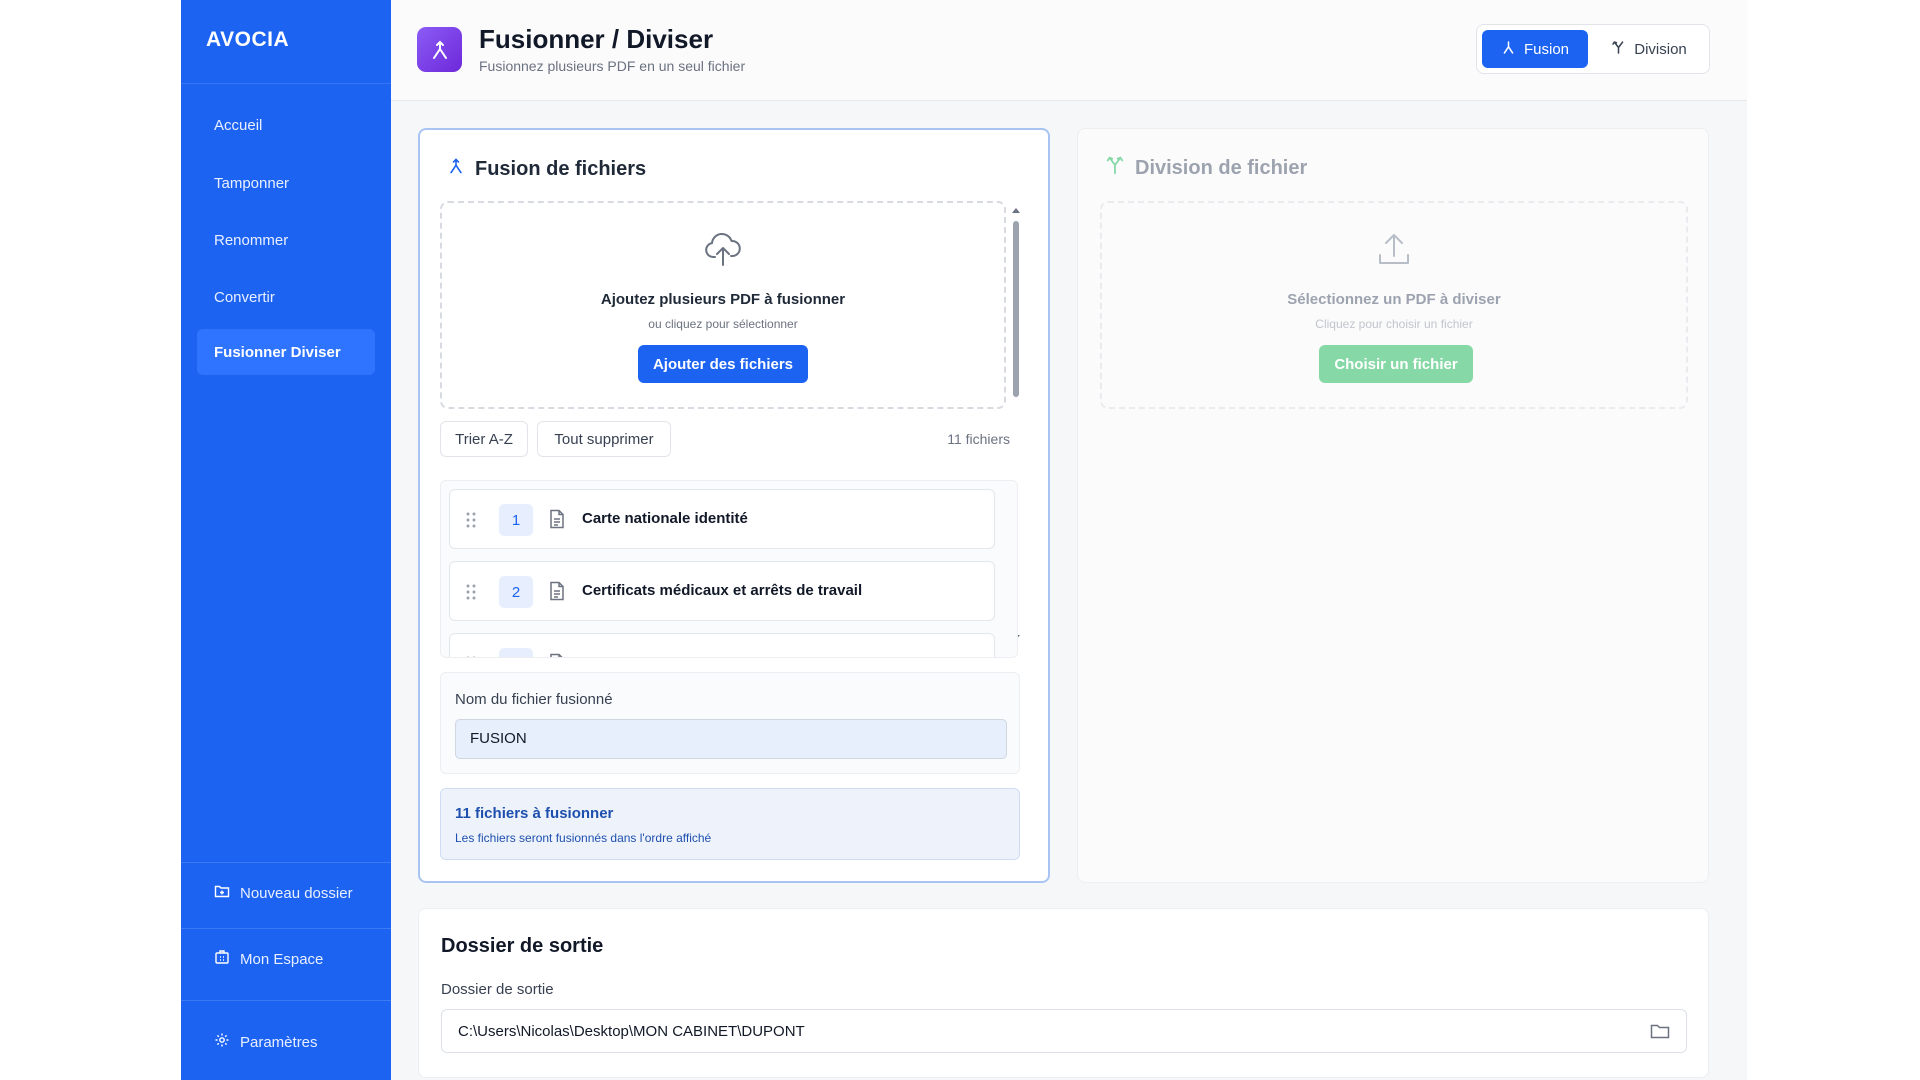 This screenshot has width=1920, height=1080. I want to click on output-folder-label: Dossier de sortie, so click(497, 989).